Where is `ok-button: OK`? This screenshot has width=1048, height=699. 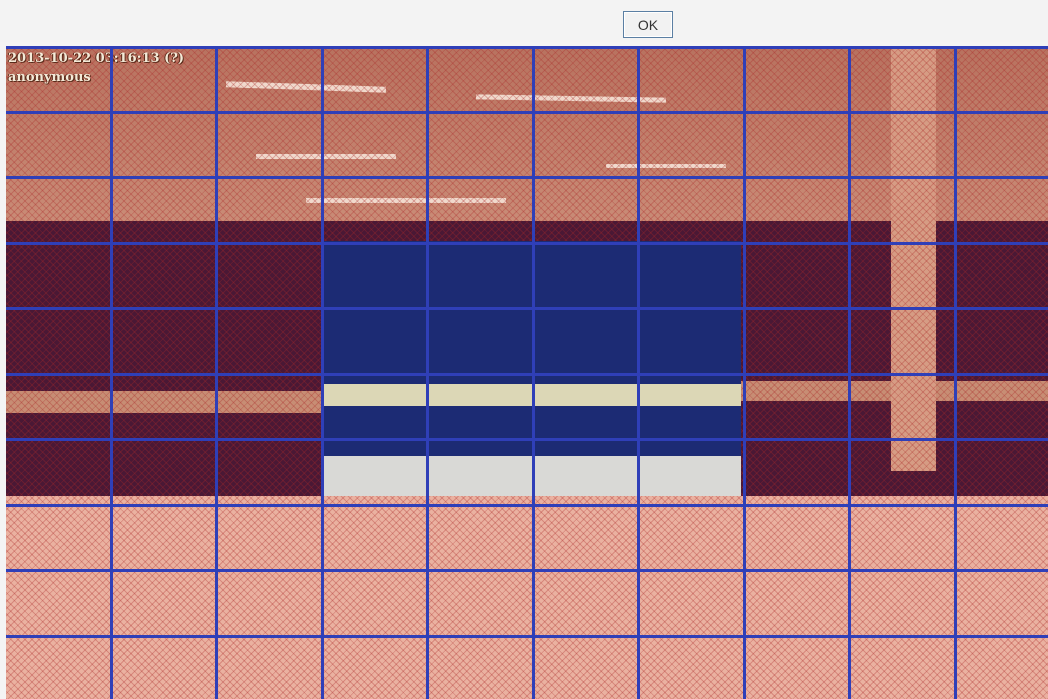
ok-button: OK is located at coordinates (648, 24).